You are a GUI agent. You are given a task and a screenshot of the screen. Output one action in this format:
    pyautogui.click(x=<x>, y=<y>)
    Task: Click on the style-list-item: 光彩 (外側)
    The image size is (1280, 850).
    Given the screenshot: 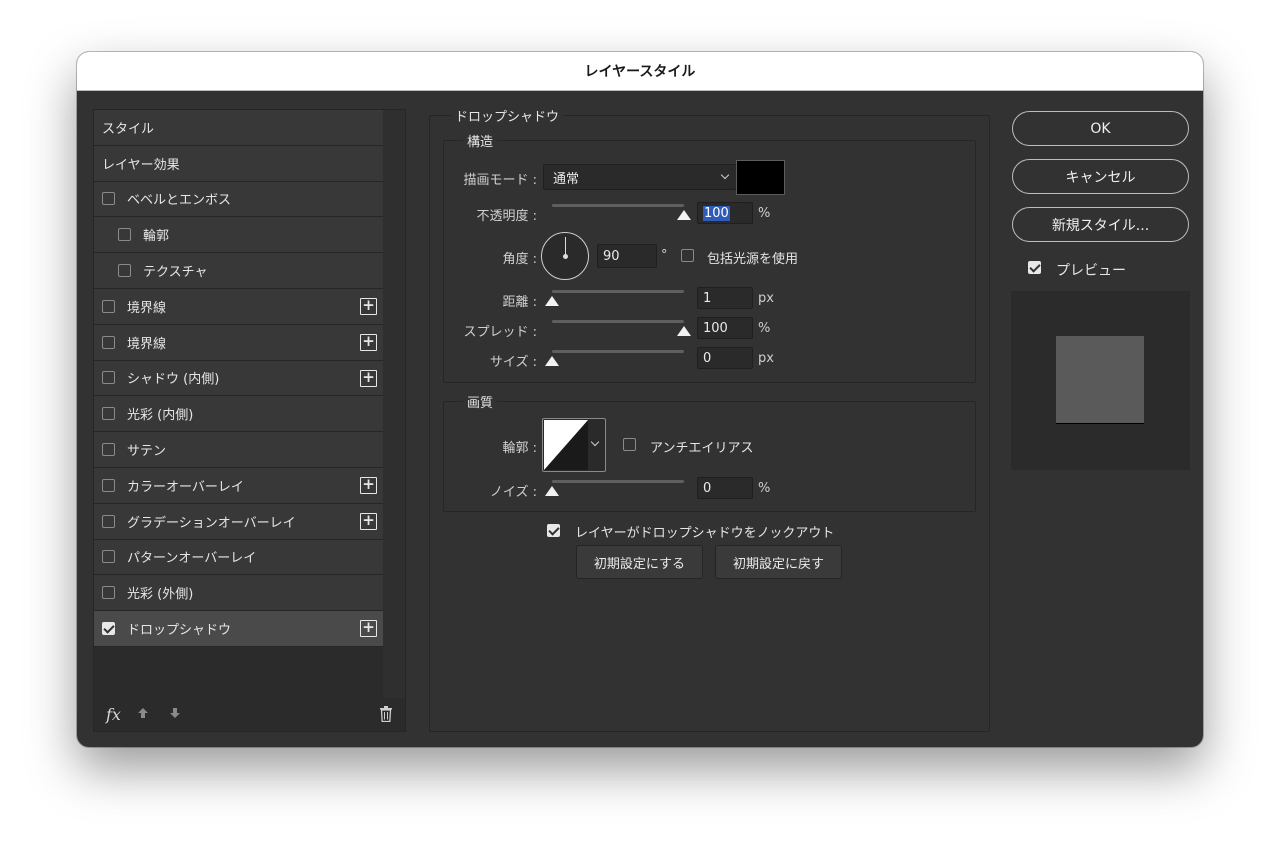 What is the action you would take?
    pyautogui.click(x=238, y=593)
    